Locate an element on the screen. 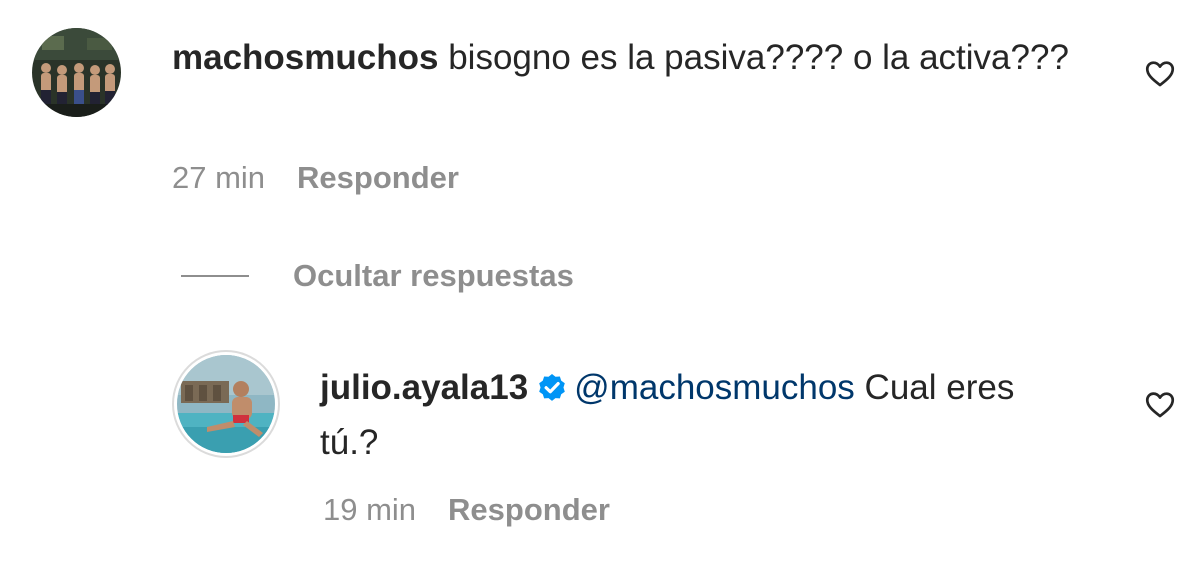 The height and width of the screenshot is (584, 1200). reply-timestamp: 19 min is located at coordinates (369, 509).